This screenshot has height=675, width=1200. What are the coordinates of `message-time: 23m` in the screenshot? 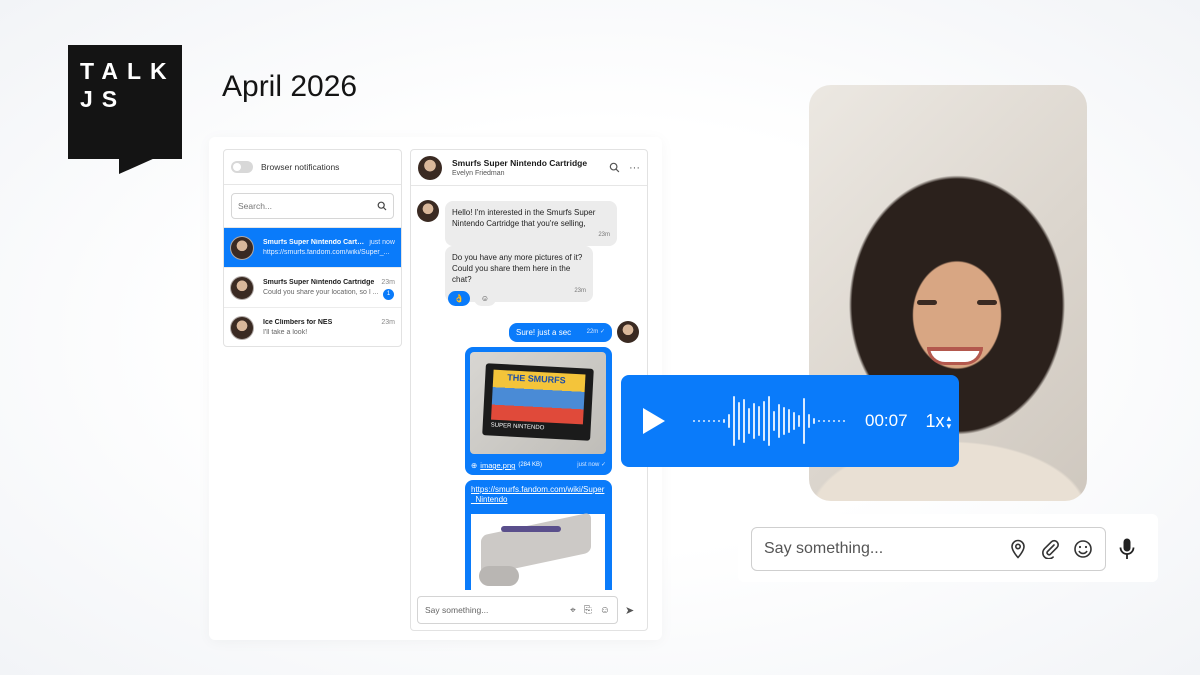 It's located at (604, 235).